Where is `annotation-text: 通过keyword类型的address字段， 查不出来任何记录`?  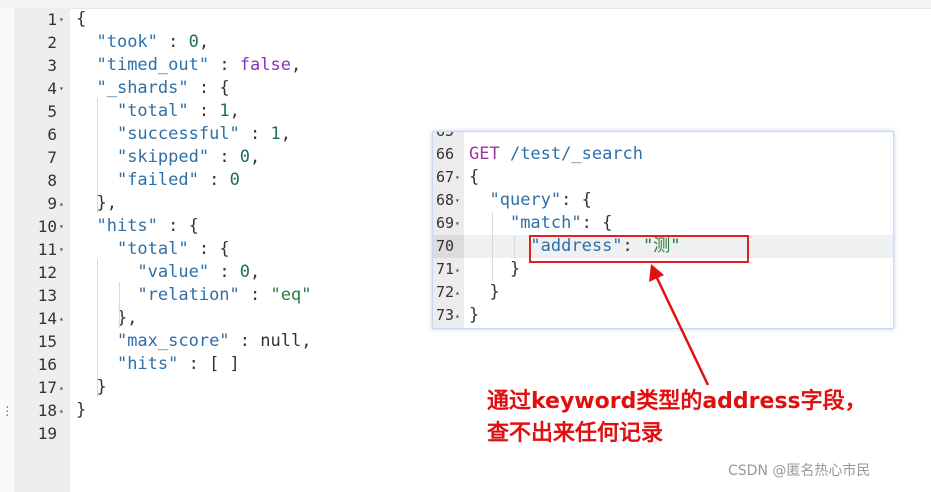 annotation-text: 通过keyword类型的address字段， 查不出来任何记录 is located at coordinates (677, 418).